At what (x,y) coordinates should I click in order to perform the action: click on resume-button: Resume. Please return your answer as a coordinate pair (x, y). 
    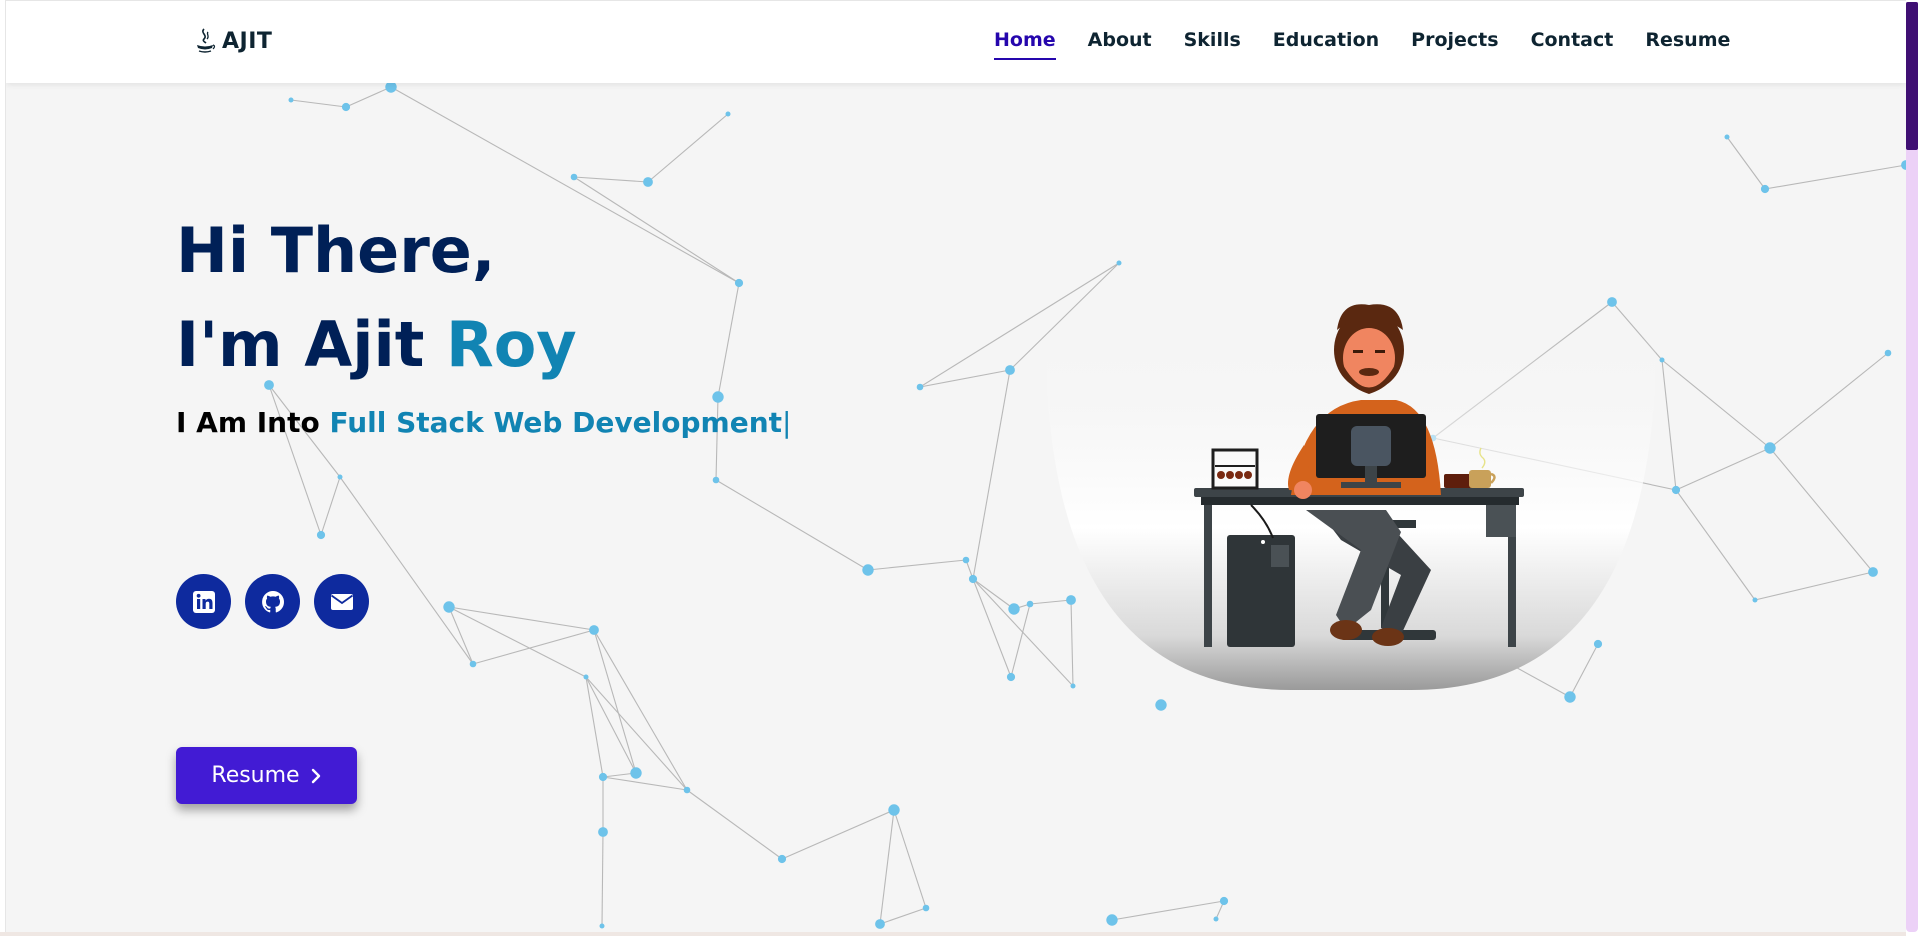
    Looking at the image, I should click on (266, 775).